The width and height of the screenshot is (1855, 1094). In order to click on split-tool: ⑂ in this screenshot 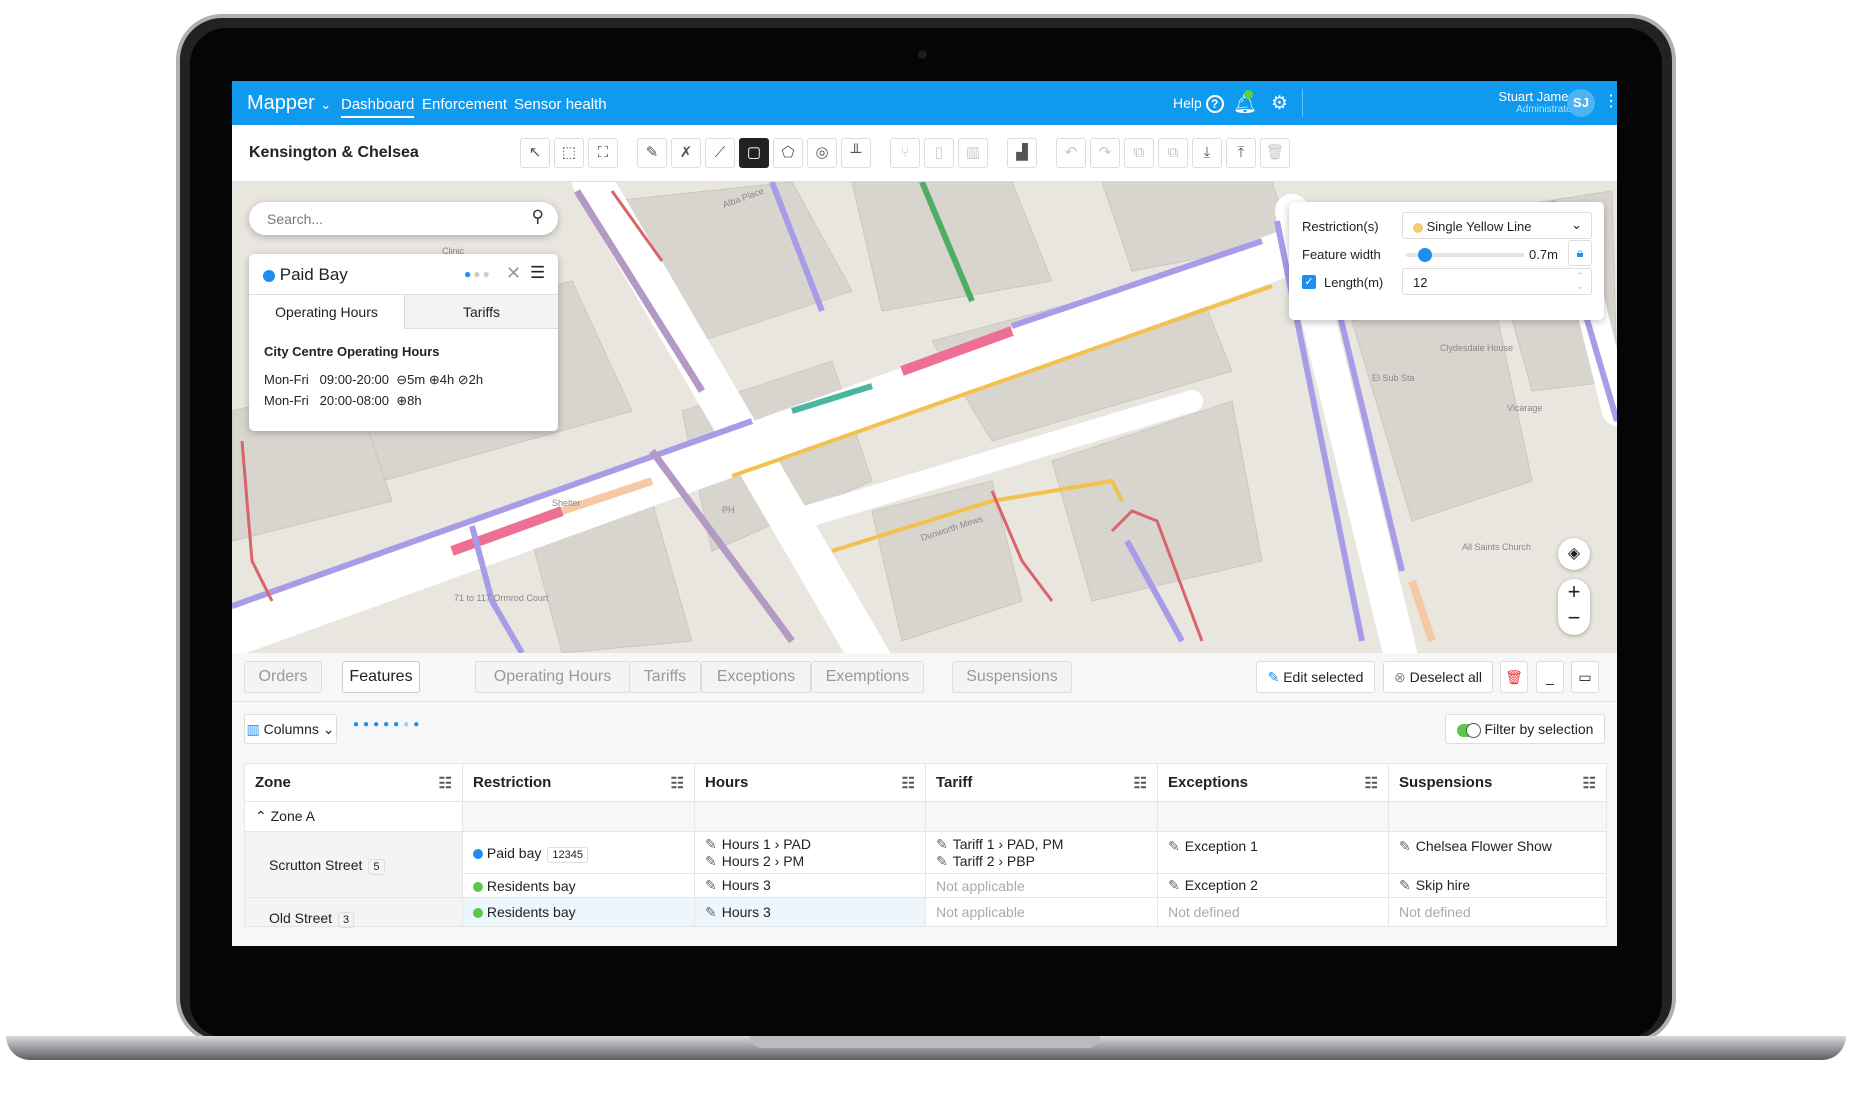, I will do `click(905, 153)`.